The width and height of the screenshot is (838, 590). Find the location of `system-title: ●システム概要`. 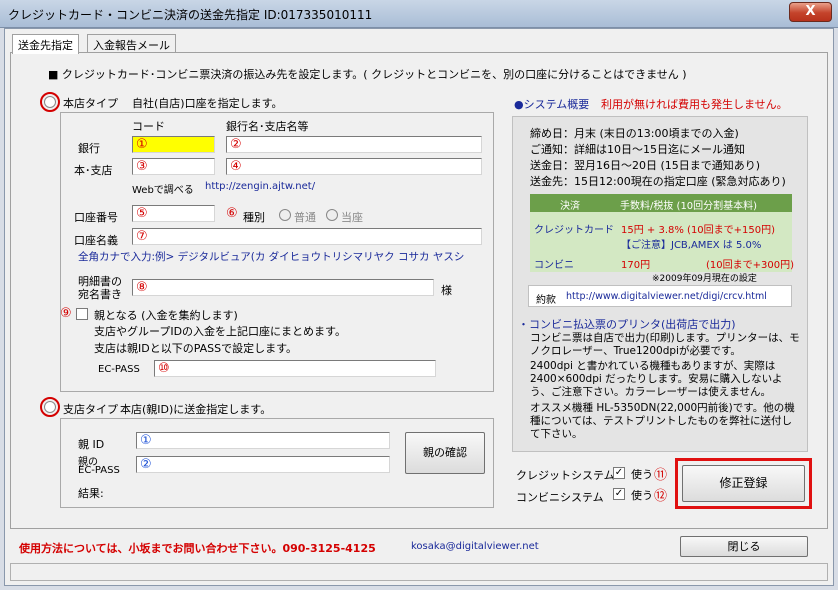

system-title: ●システム概要 is located at coordinates (552, 104).